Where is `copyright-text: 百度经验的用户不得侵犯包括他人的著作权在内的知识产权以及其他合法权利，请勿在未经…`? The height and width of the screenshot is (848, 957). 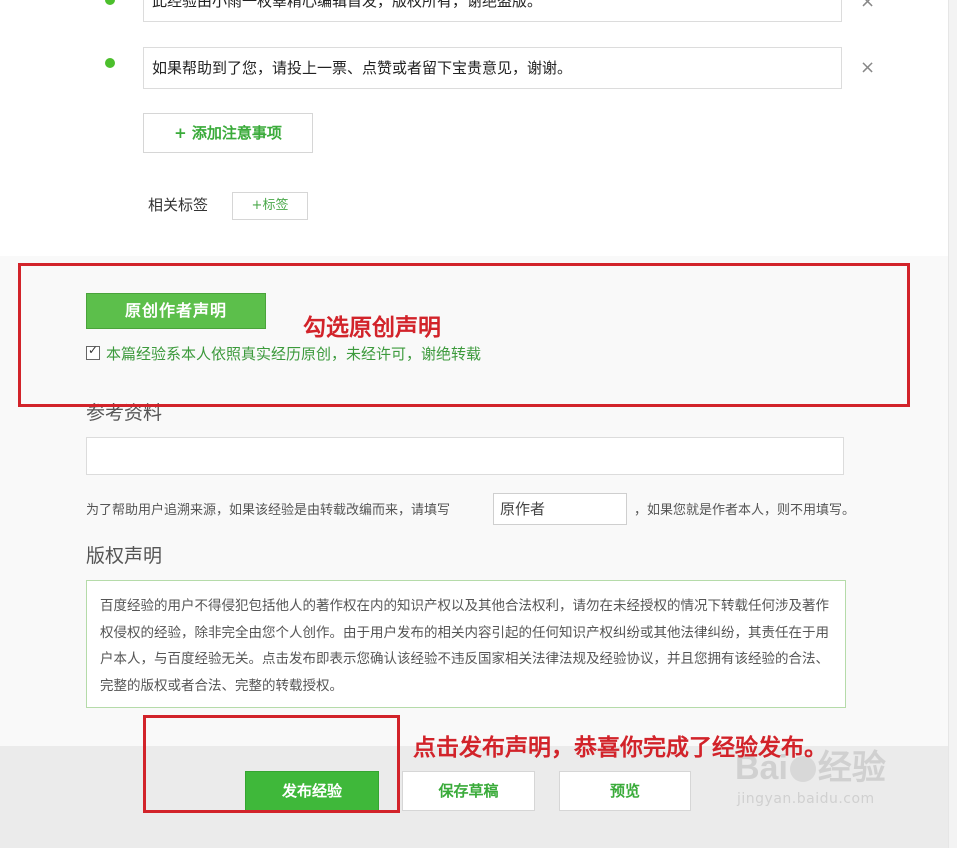 copyright-text: 百度经验的用户不得侵犯包括他人的著作权在内的知识产权以及其他合法权利，请勿在未经… is located at coordinates (466, 644).